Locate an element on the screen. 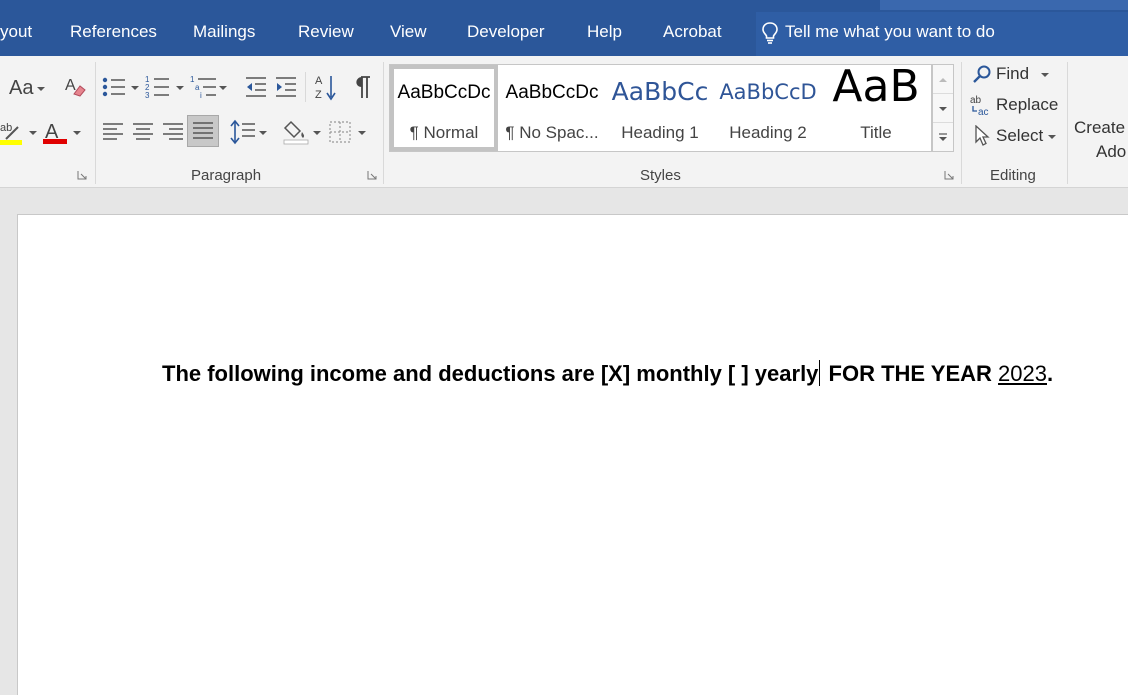 The image size is (1128, 695). change-case-dropdown-icon is located at coordinates (41, 89).